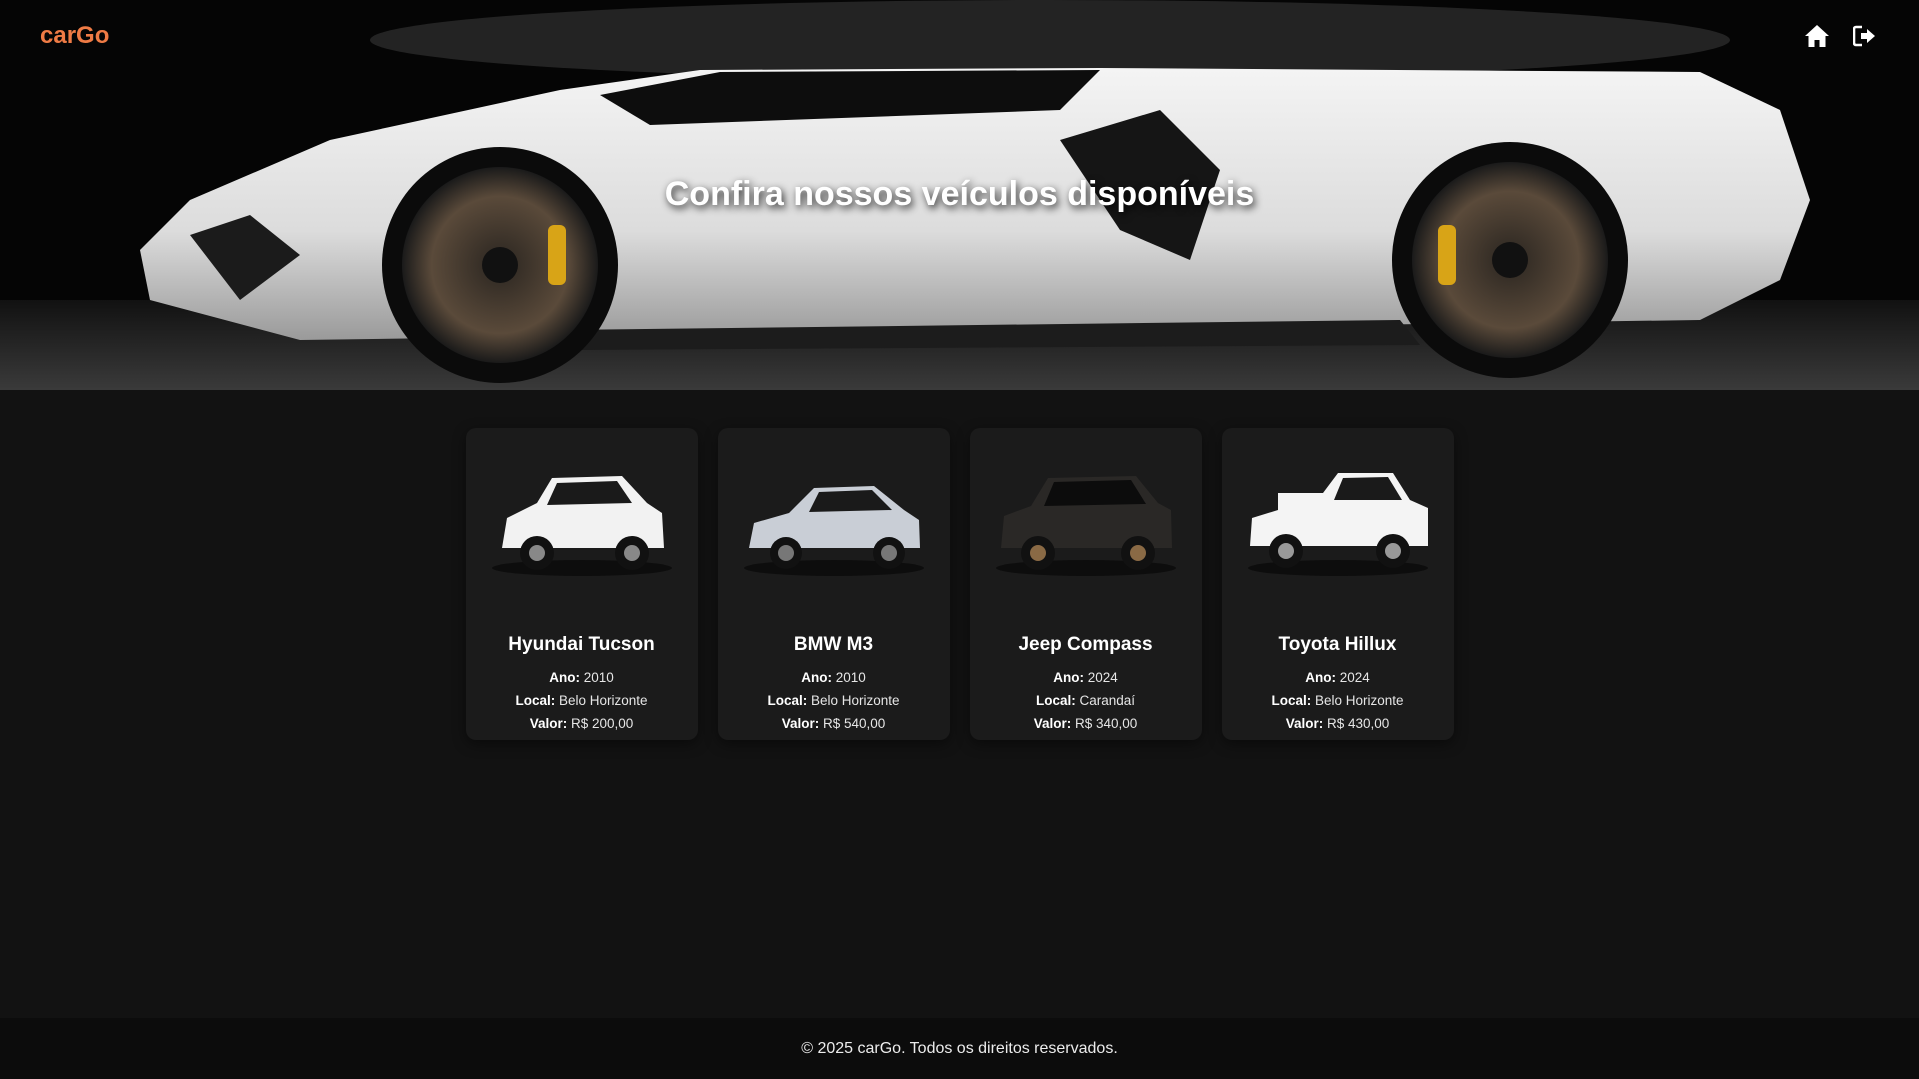  I want to click on car-price: R$ 430,00, so click(1358, 723).